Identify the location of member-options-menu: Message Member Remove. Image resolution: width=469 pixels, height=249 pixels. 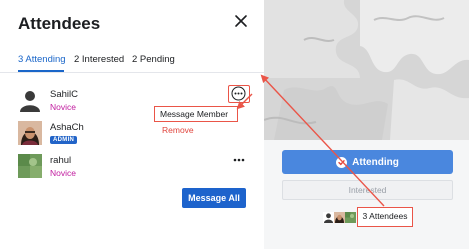
(196, 120).